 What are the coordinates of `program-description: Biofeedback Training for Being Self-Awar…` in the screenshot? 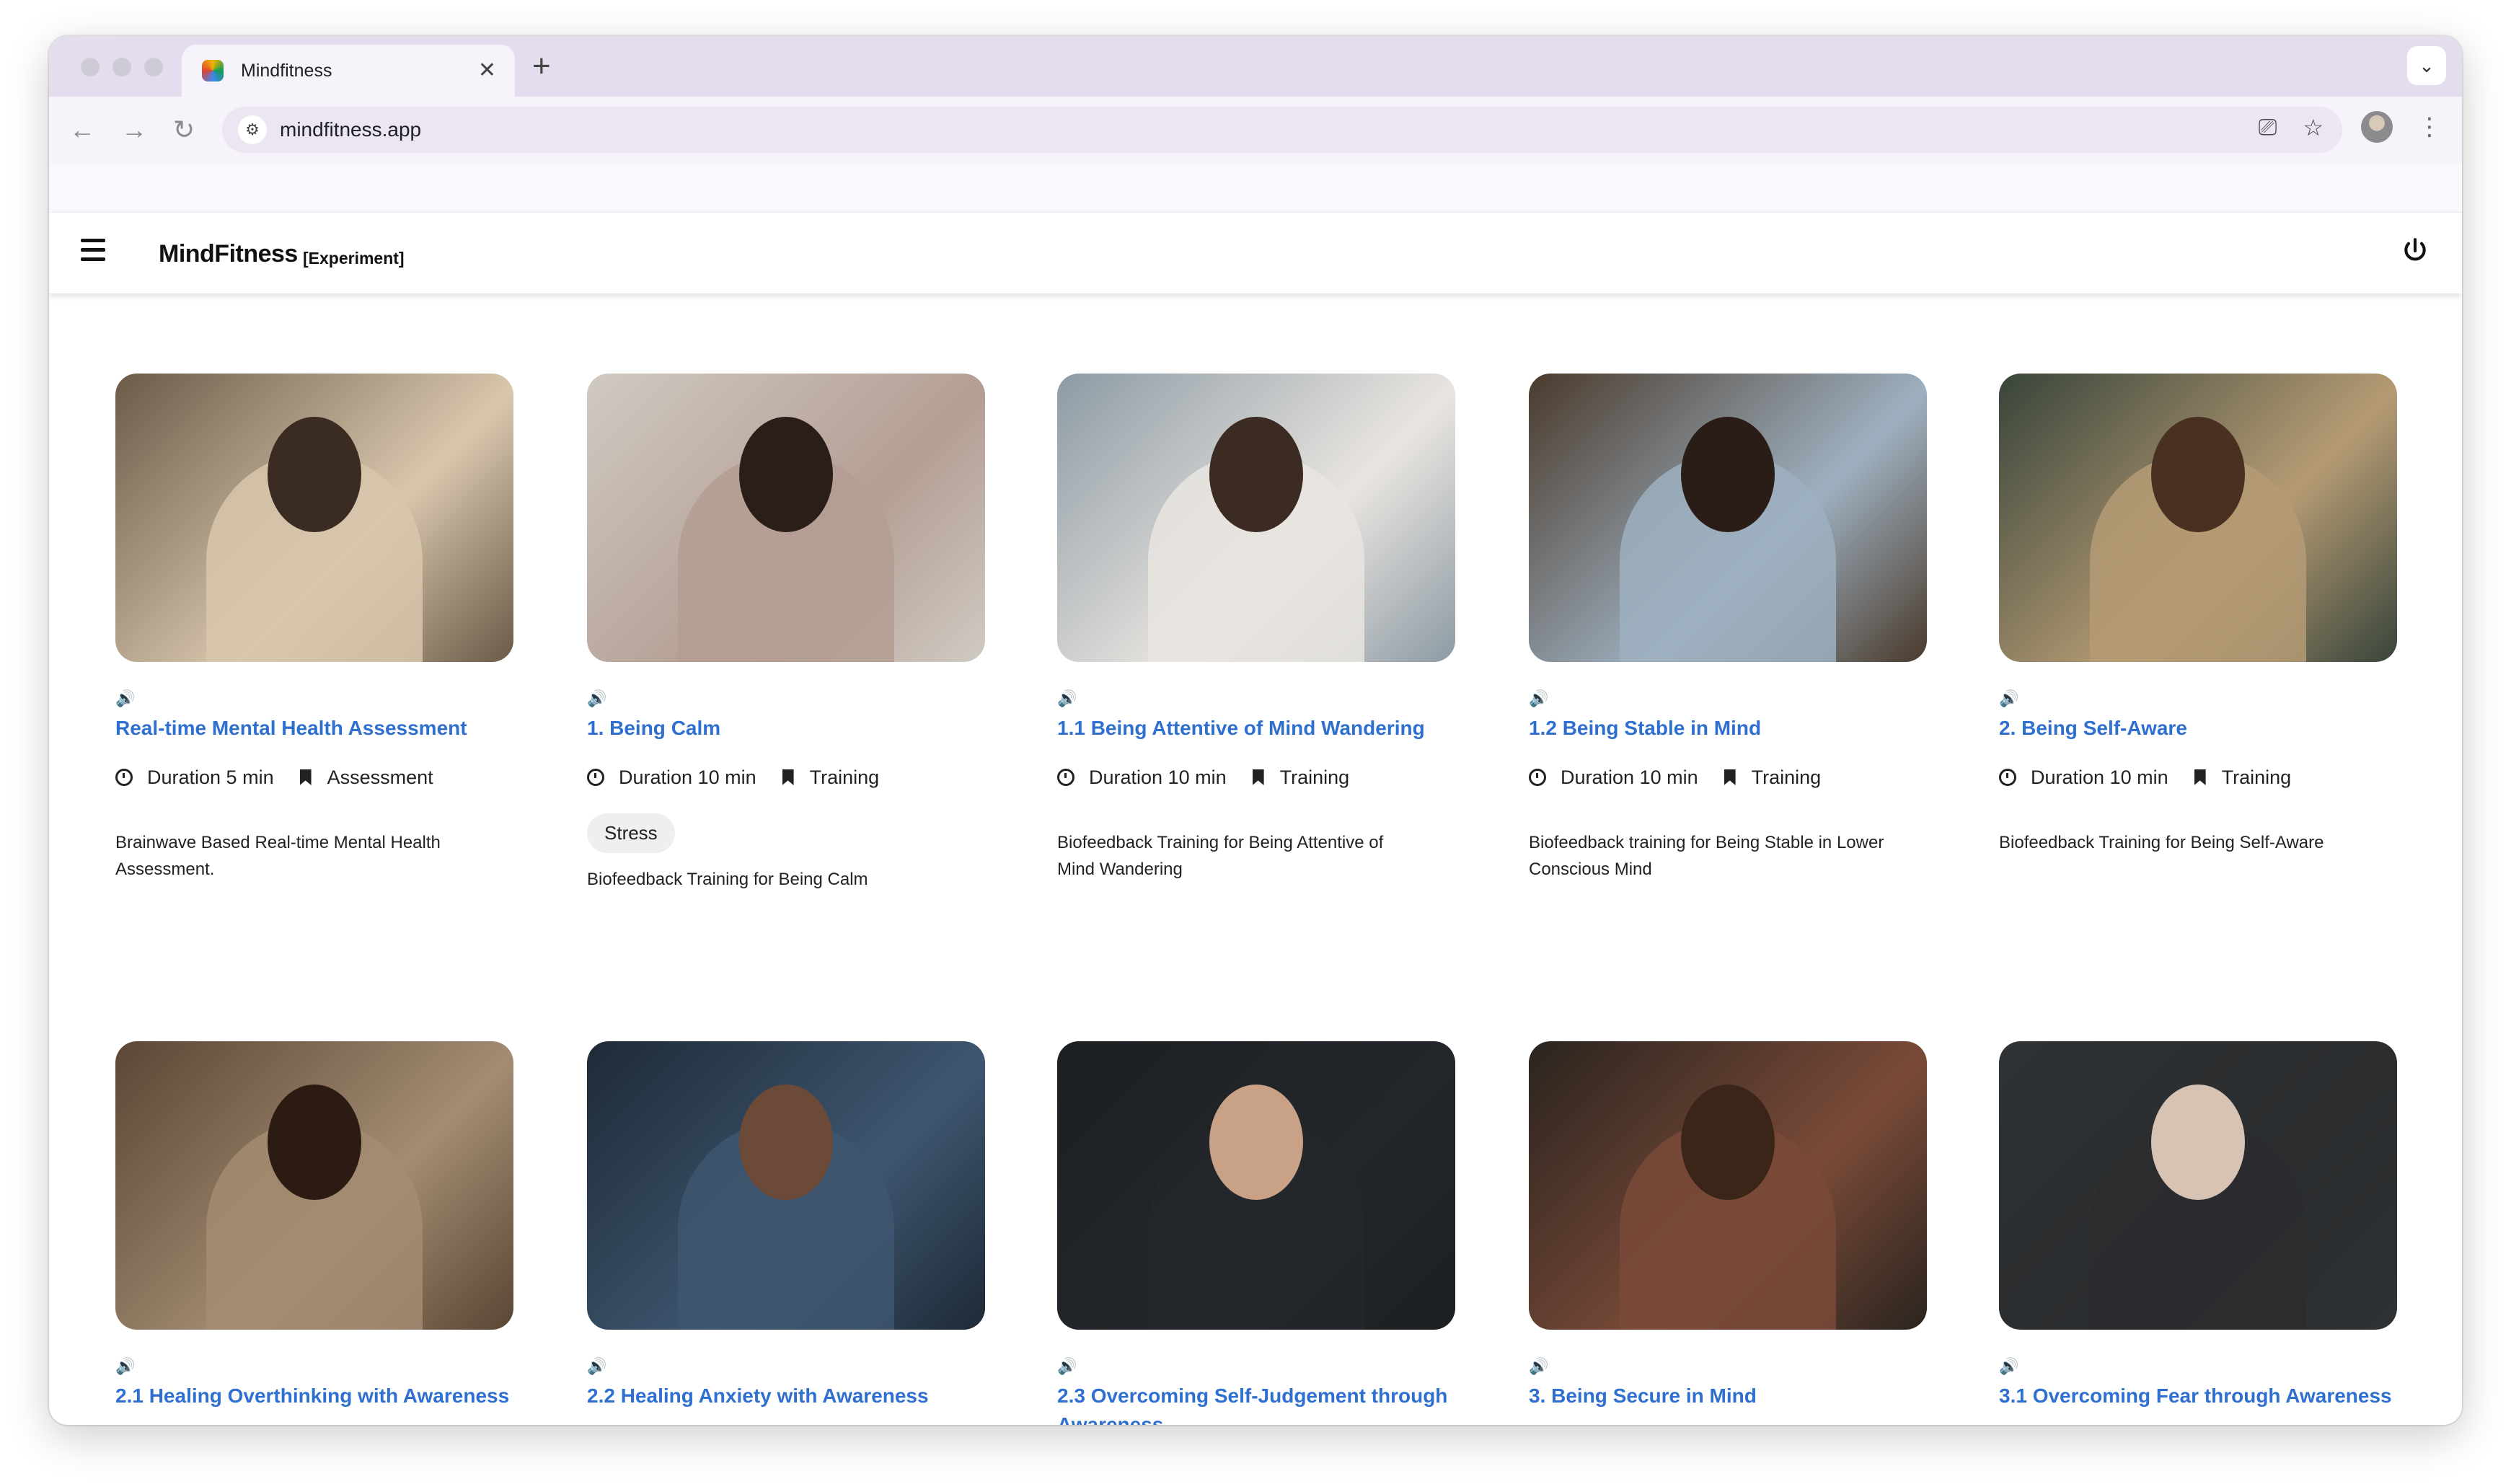 It's located at (2161, 843).